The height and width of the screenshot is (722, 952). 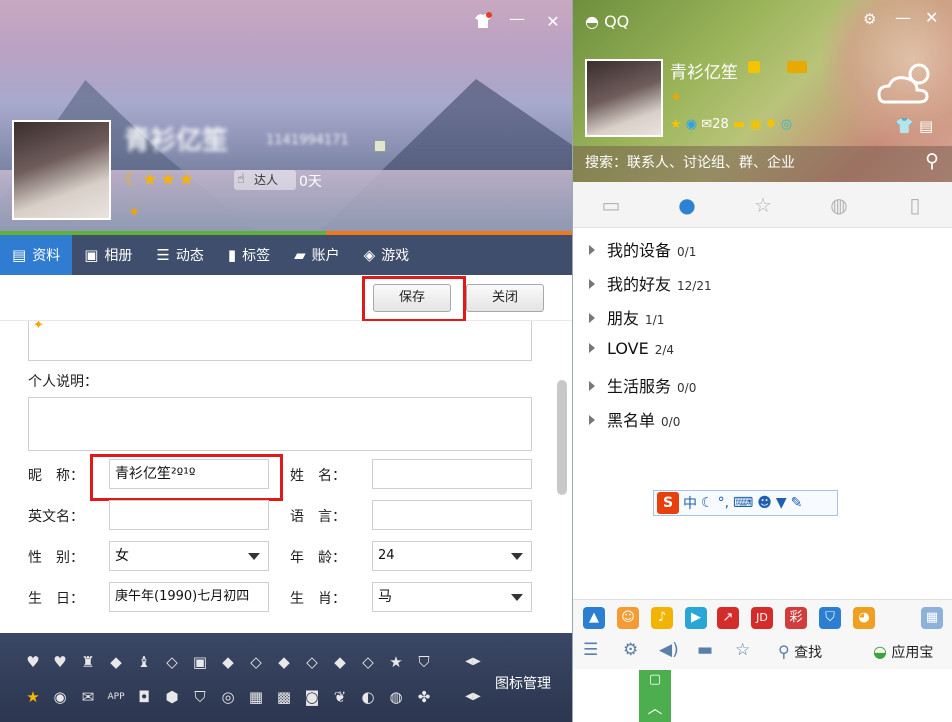 What do you see at coordinates (452, 474) in the screenshot?
I see `surname-input` at bounding box center [452, 474].